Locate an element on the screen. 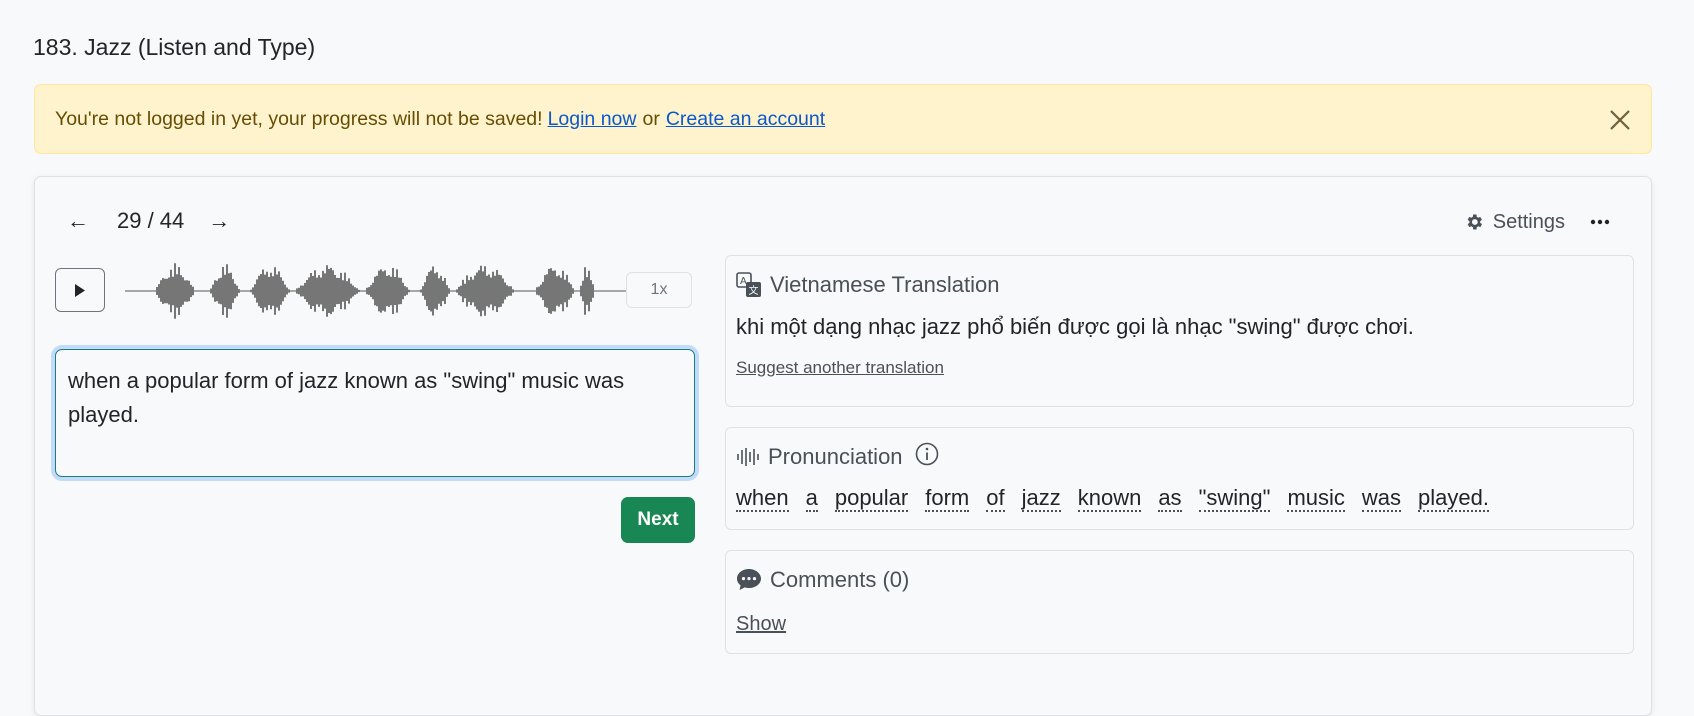  audio-waveform is located at coordinates (389, 291).